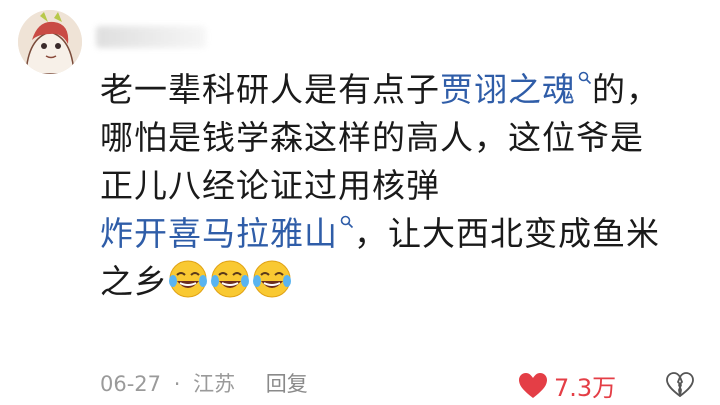 This screenshot has width=720, height=405. What do you see at coordinates (680, 385) in the screenshot?
I see `broken-heart-icon` at bounding box center [680, 385].